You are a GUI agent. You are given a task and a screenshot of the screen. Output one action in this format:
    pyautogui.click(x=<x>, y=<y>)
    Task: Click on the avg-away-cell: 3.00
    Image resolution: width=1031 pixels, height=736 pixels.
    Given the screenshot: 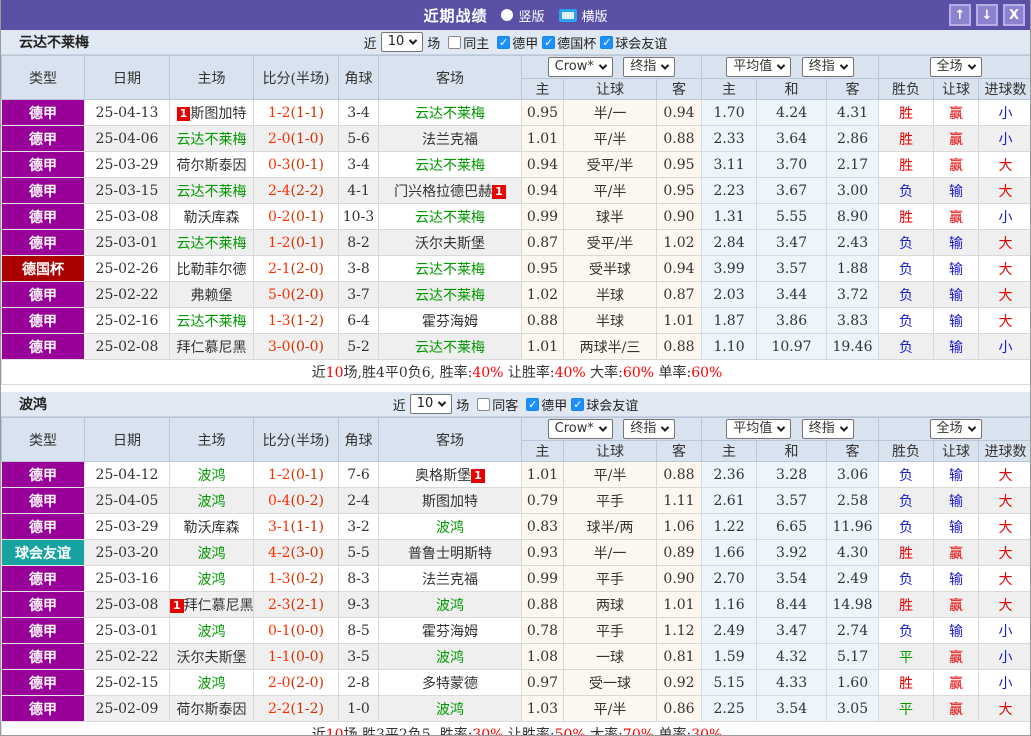 What is the action you would take?
    pyautogui.click(x=853, y=190)
    